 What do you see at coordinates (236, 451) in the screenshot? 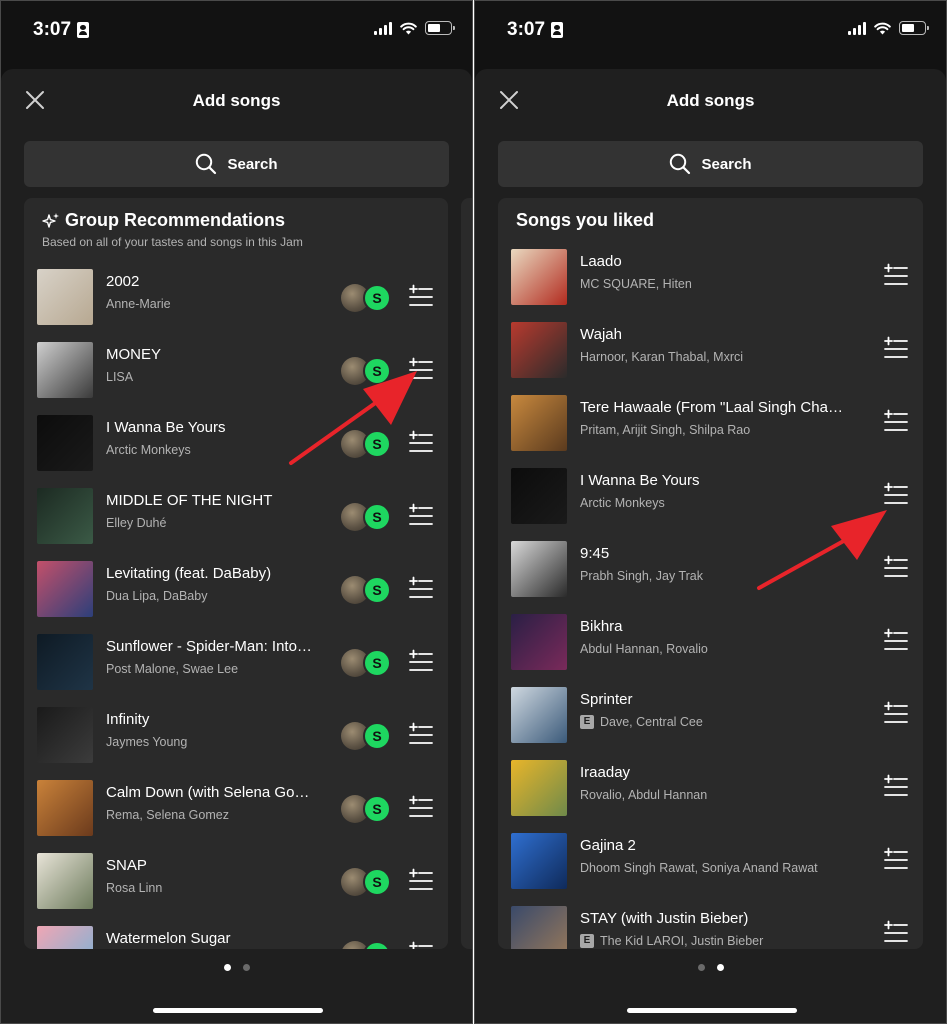
I see `track-row: I Wanna Be Yours Arctic Monkeys S` at bounding box center [236, 451].